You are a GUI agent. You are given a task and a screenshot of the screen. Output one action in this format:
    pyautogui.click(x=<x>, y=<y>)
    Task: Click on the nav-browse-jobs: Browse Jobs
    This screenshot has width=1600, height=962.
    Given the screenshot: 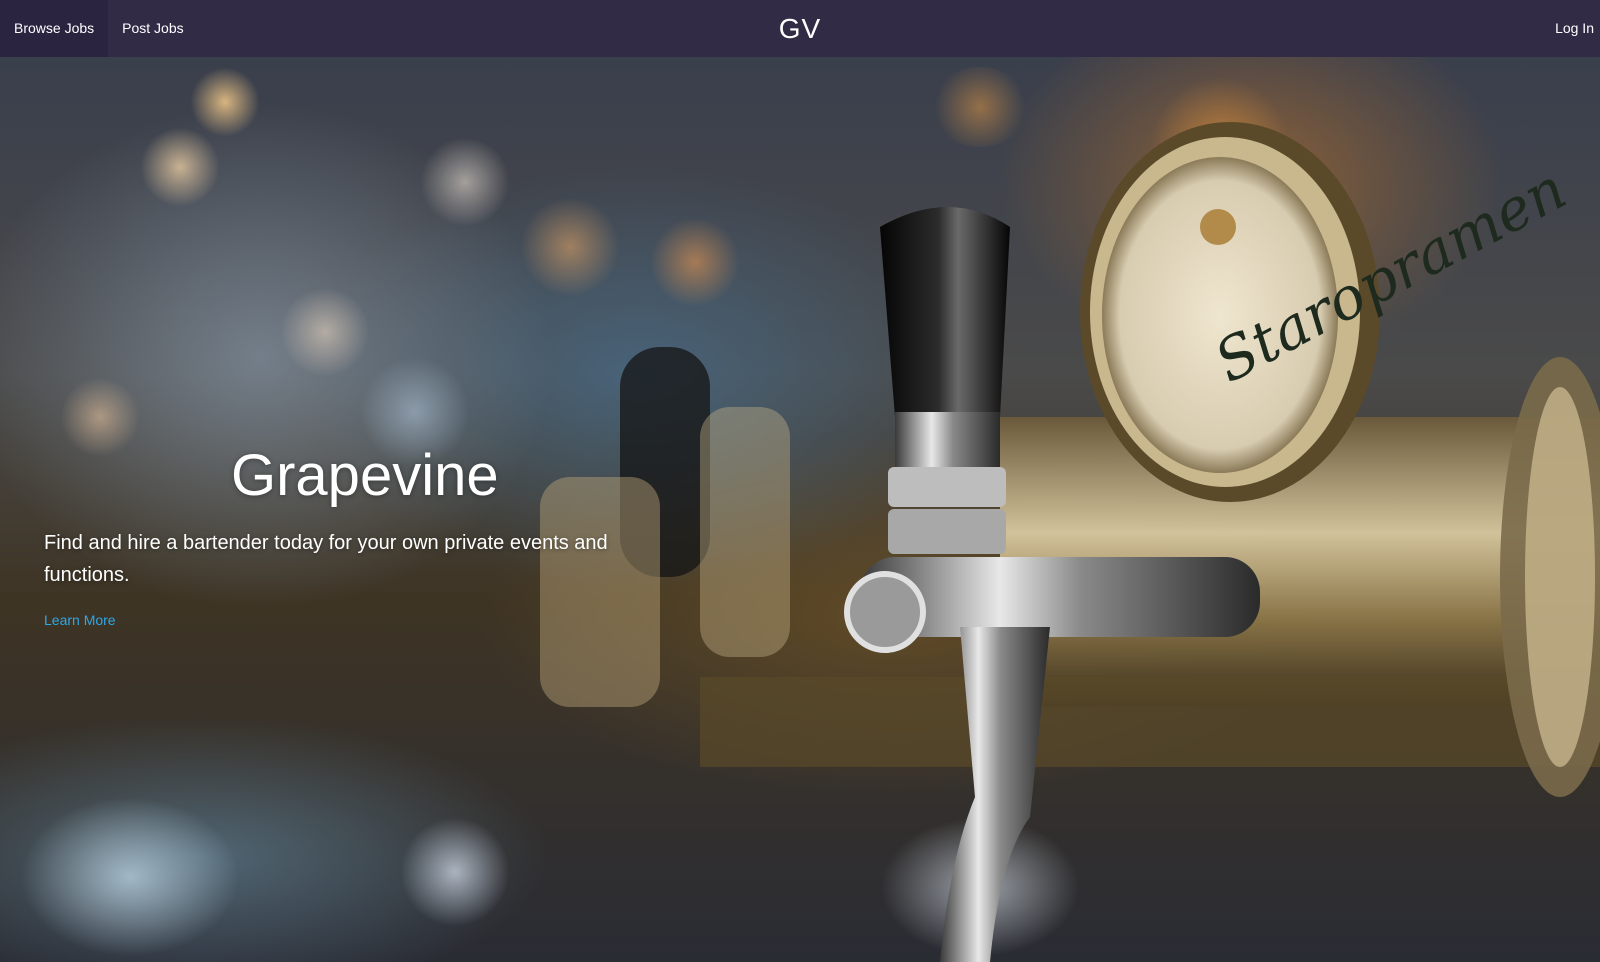 What is the action you would take?
    pyautogui.click(x=54, y=28)
    